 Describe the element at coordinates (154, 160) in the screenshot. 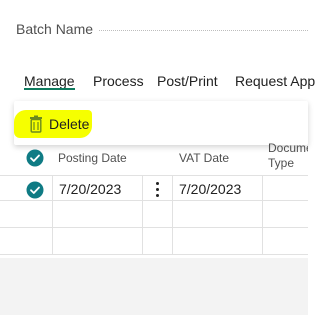

I see `grid-header` at that location.